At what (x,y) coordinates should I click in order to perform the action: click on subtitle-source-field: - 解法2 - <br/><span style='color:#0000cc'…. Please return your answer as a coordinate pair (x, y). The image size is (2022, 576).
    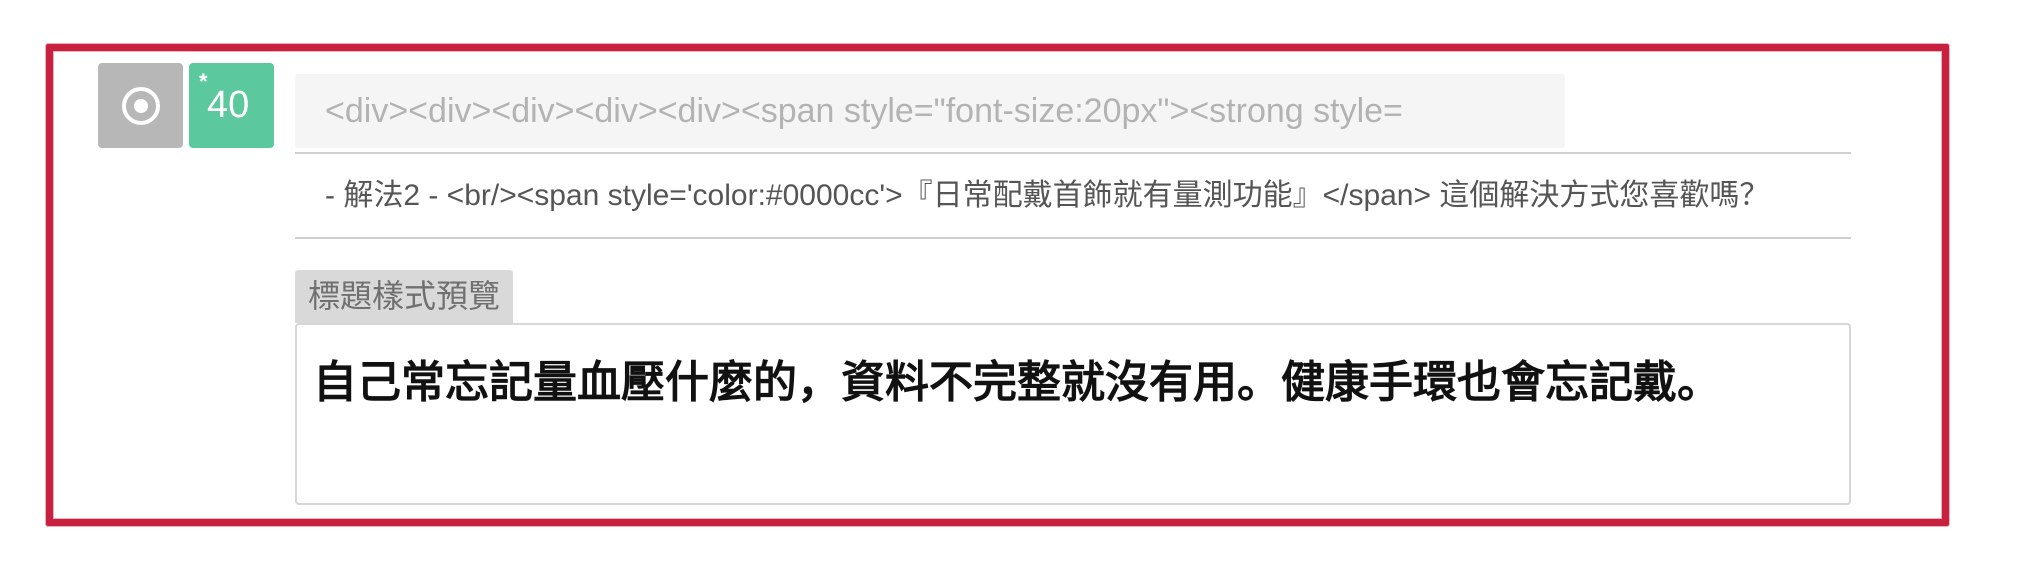
    Looking at the image, I should click on (1073, 196).